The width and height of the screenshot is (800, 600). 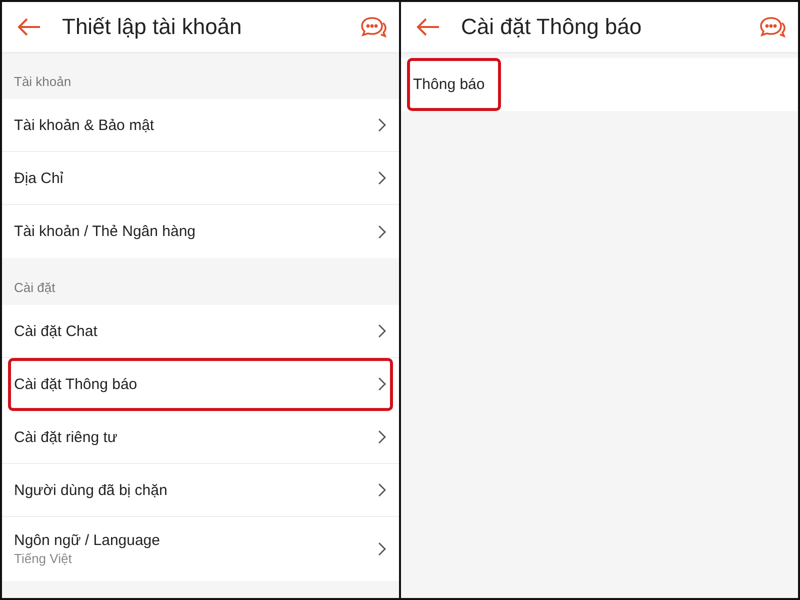 I want to click on item-label: Cài đặt Thông báo, so click(x=76, y=384).